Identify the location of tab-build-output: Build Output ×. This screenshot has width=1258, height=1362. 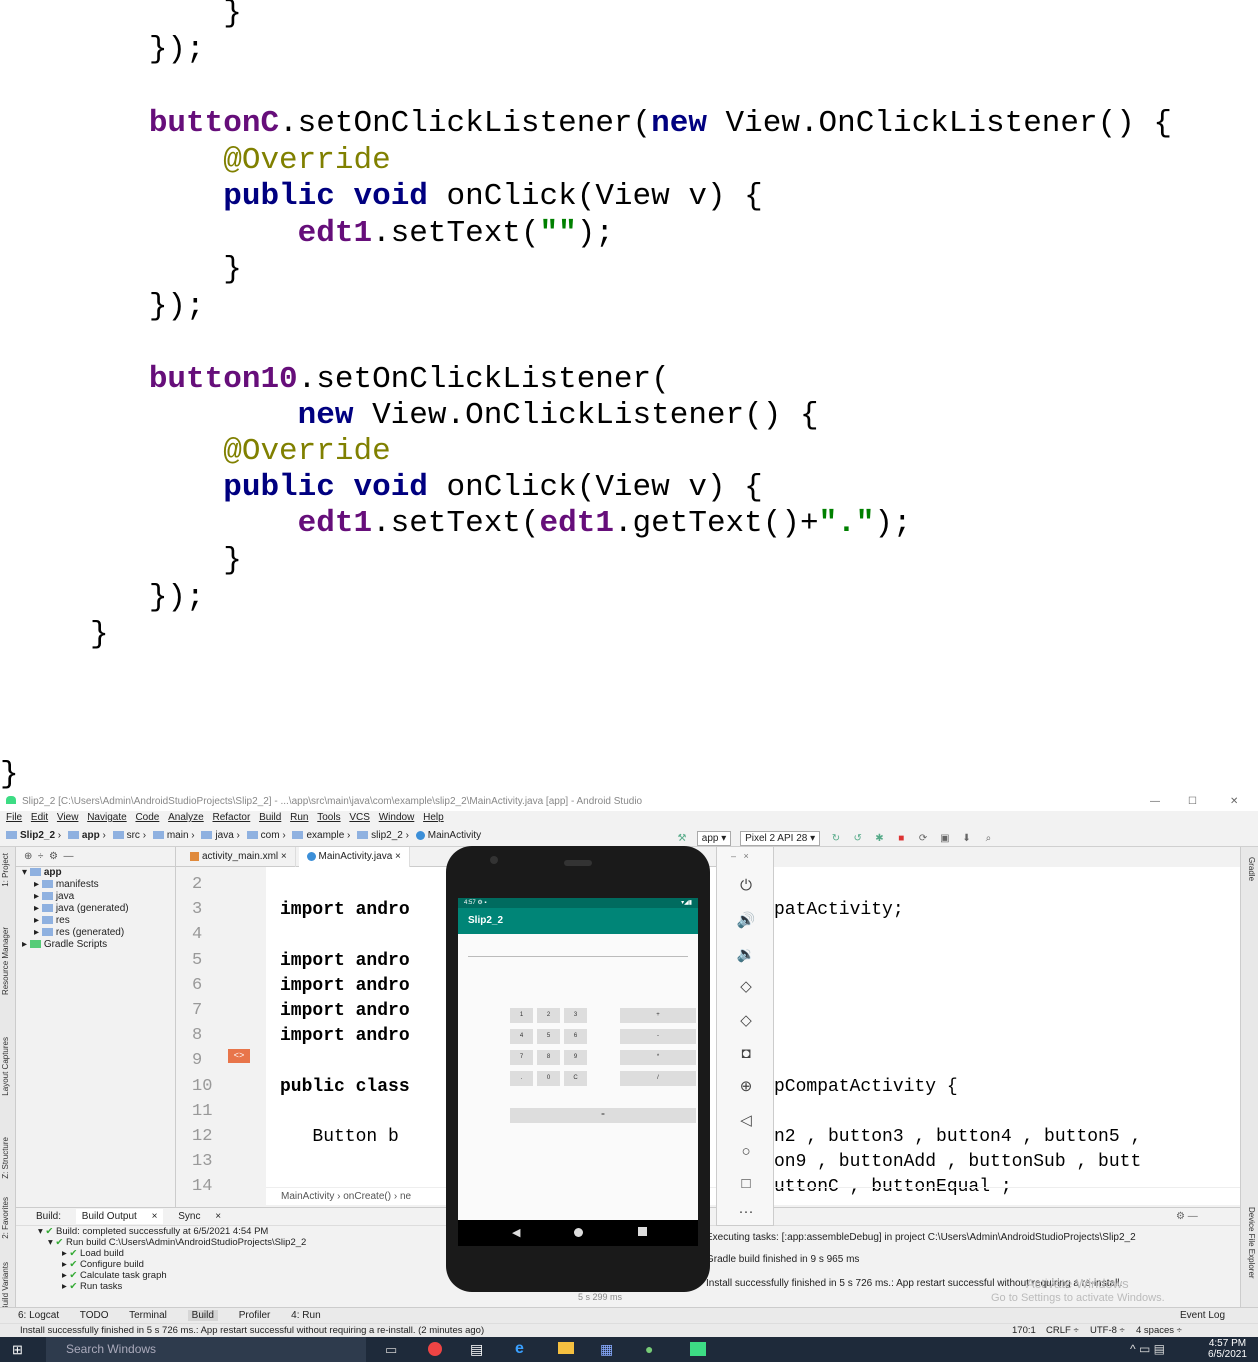
(119, 1216).